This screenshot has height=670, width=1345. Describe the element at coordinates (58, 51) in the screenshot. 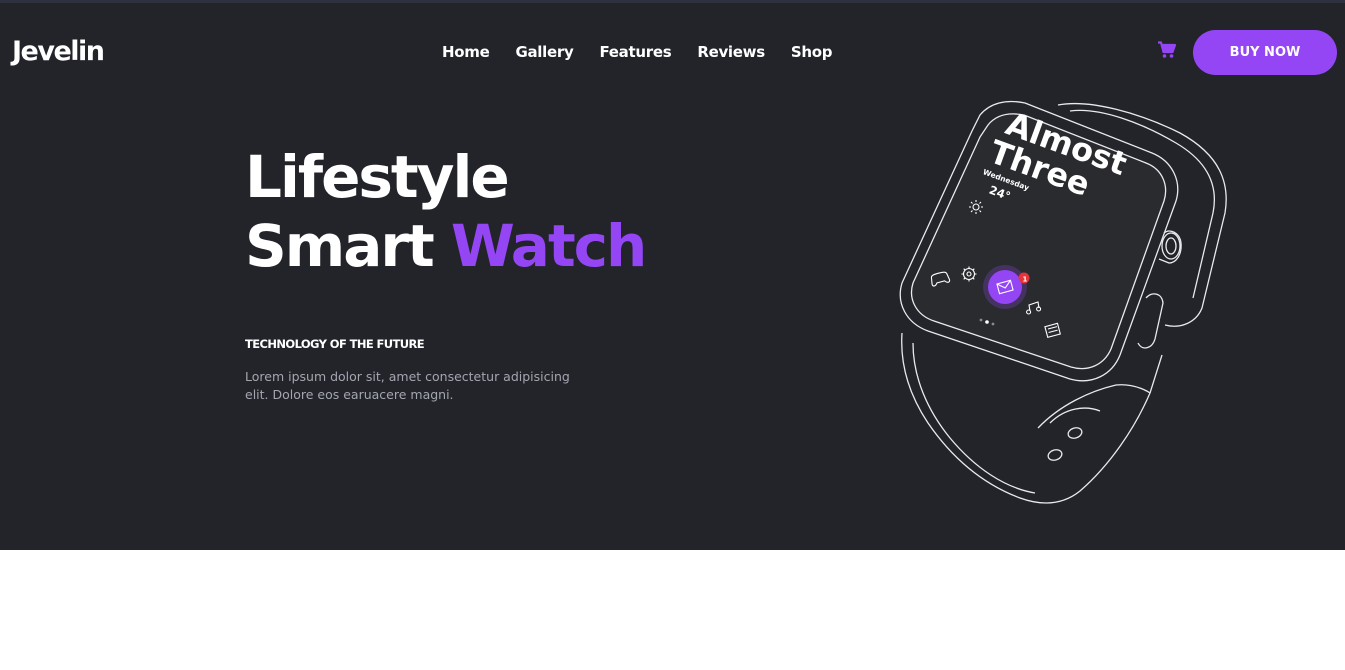

I see `site-logo: Jevelin` at that location.